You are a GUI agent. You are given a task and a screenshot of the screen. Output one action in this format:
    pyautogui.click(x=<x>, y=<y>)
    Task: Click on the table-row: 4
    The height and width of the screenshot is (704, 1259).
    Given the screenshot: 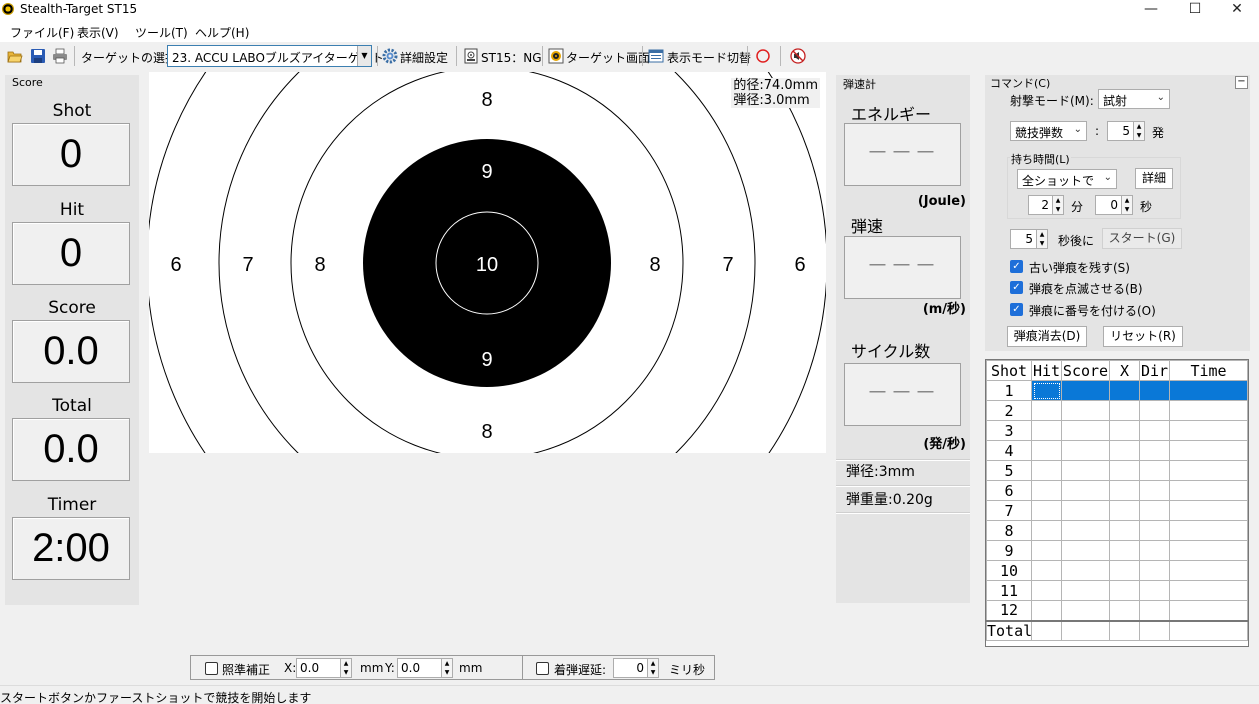 What is the action you would take?
    pyautogui.click(x=1117, y=450)
    